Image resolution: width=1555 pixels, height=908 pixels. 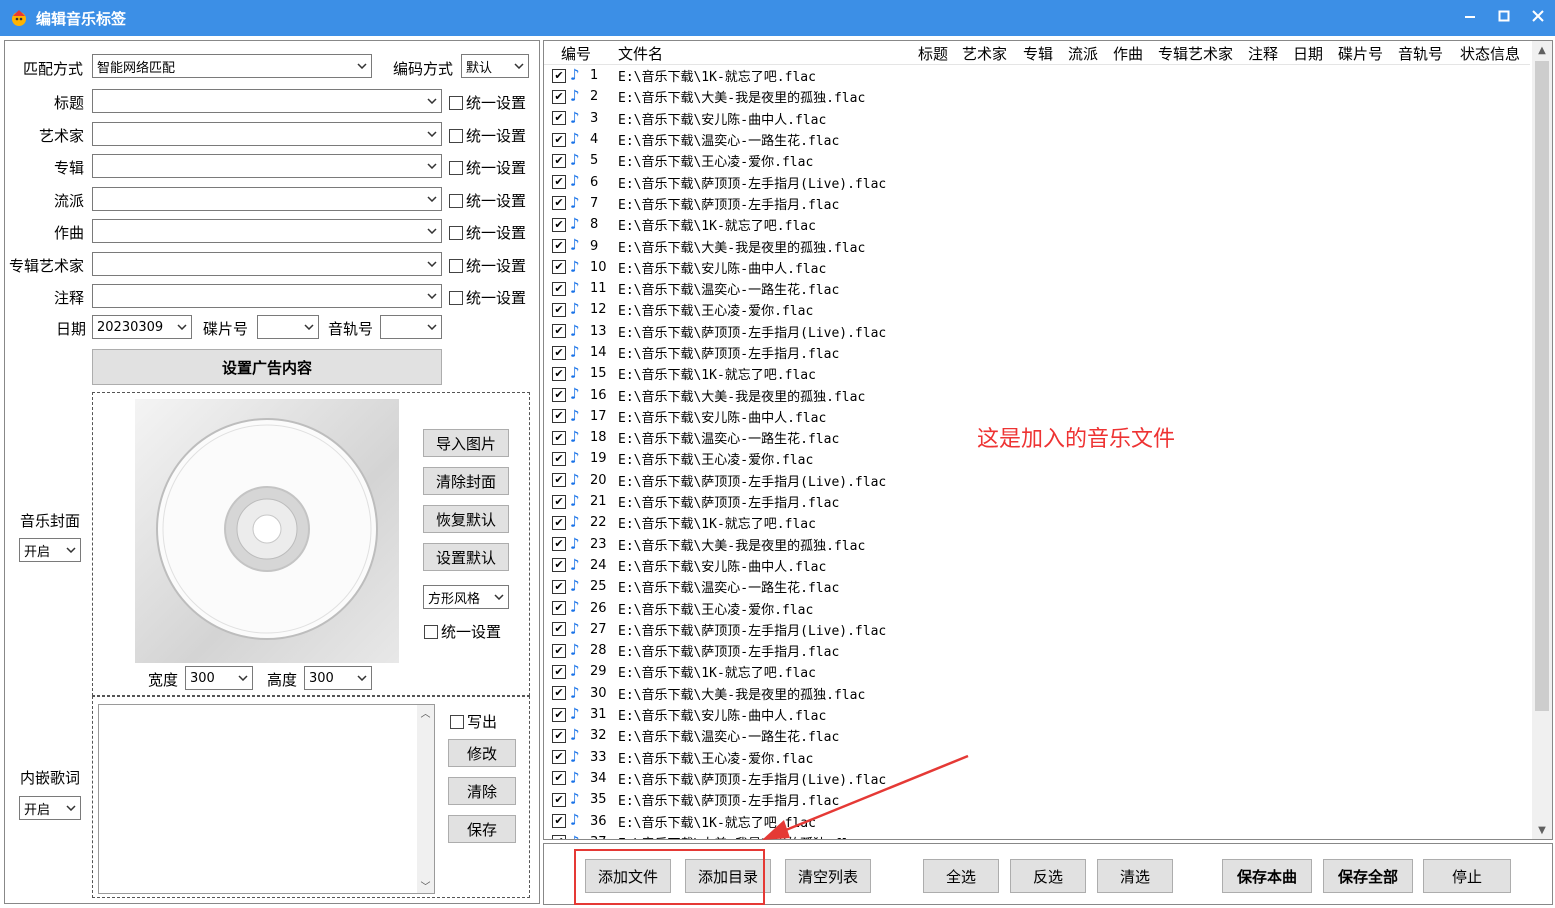 What do you see at coordinates (1037, 224) in the screenshot?
I see `table-row: ✔ ♪ 8 E:\音乐下载\1K-就忘了吧.flac` at bounding box center [1037, 224].